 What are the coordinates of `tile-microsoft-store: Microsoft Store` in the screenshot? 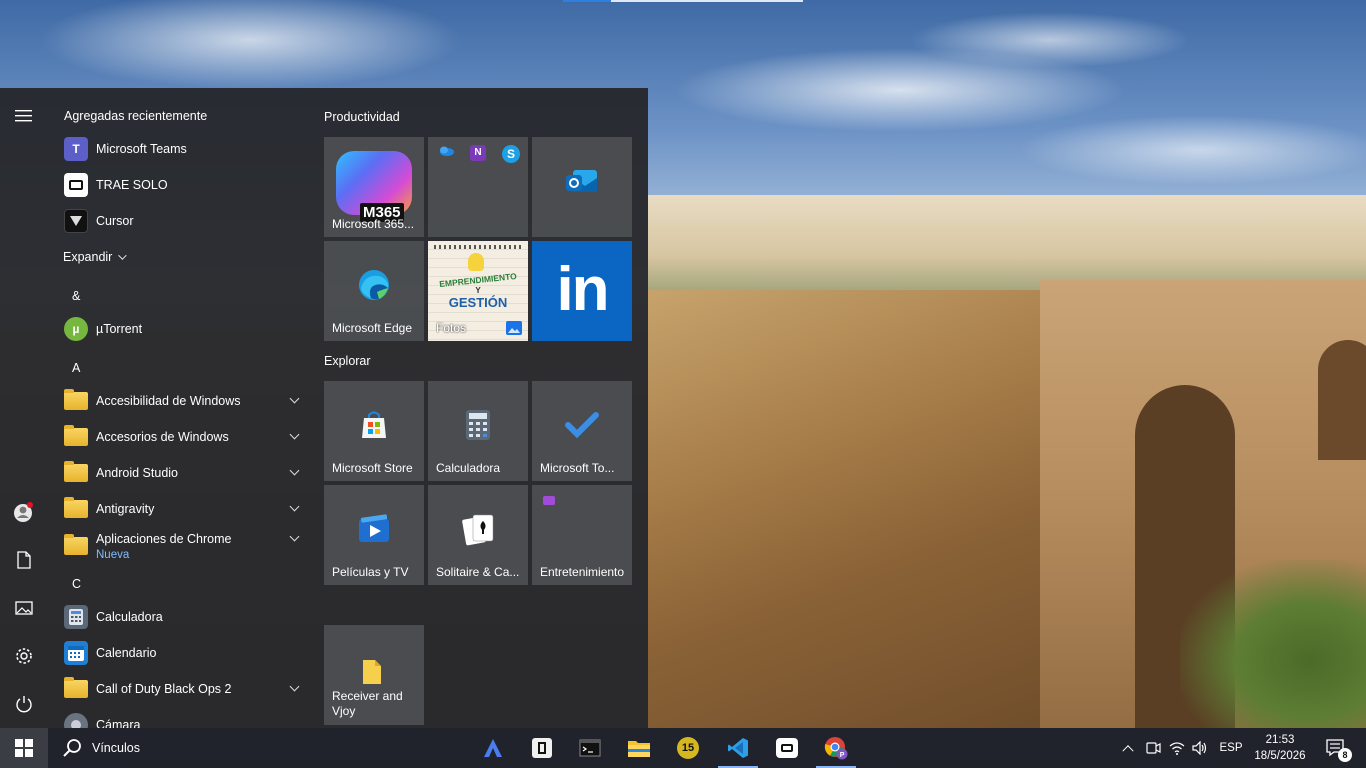 It's located at (374, 431).